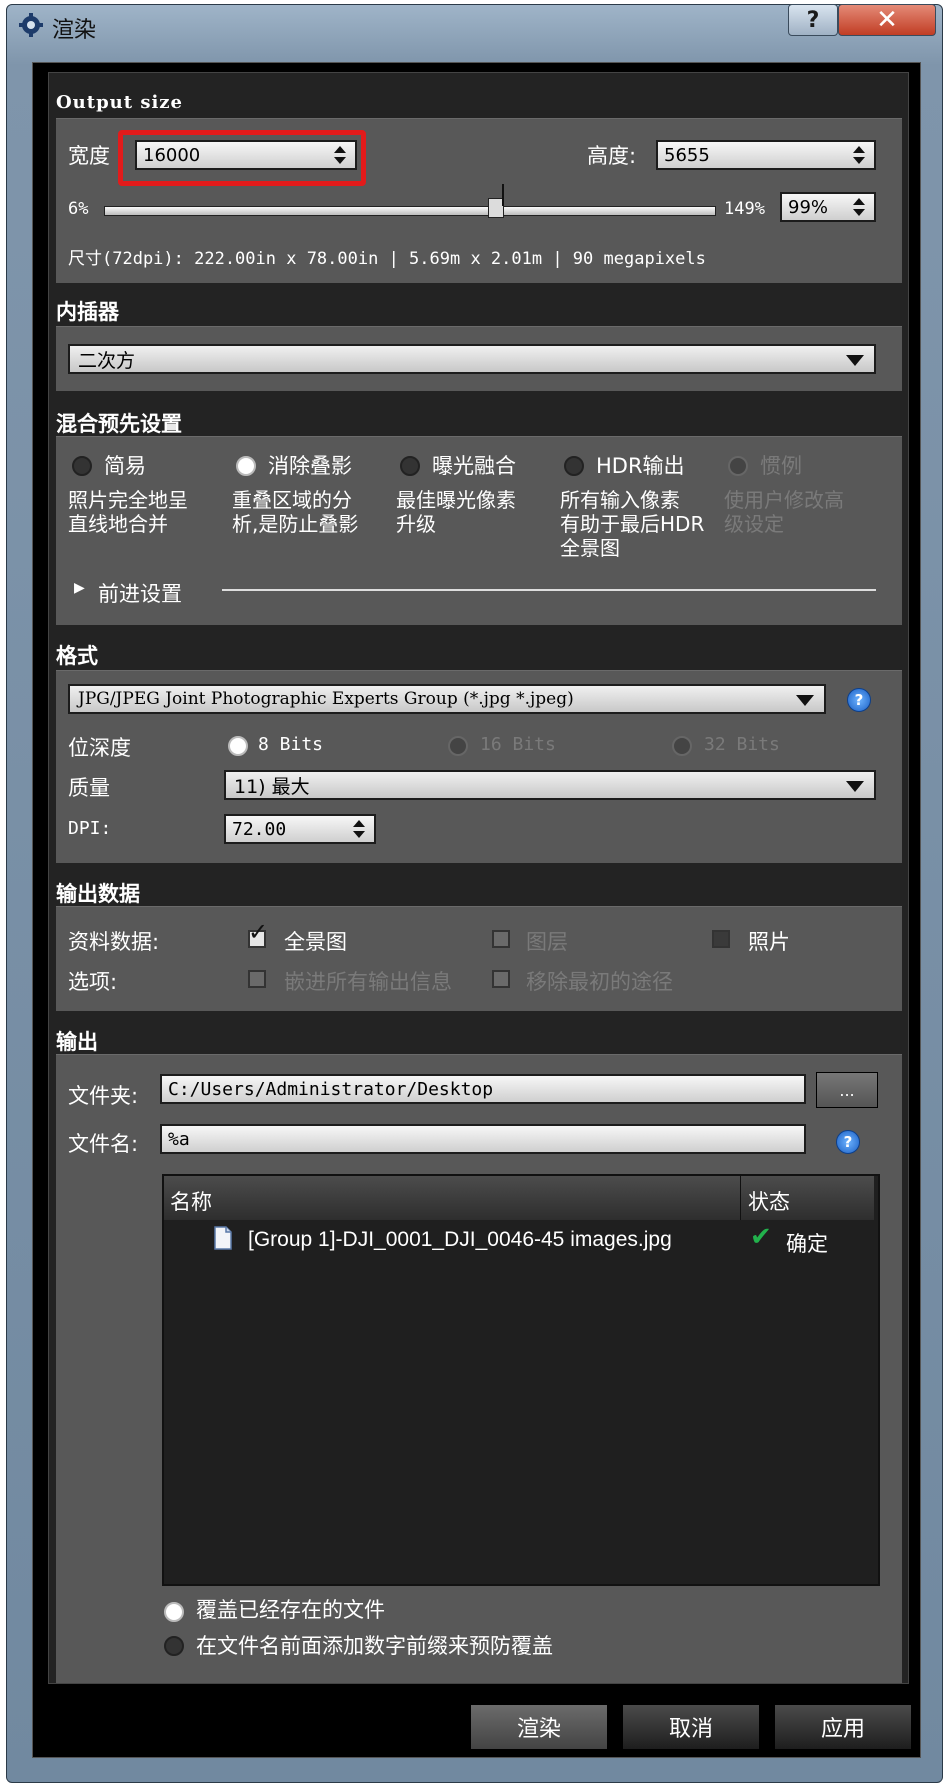  Describe the element at coordinates (119, 424) in the screenshot. I see `blend-preset-title: 混合预先设置` at that location.